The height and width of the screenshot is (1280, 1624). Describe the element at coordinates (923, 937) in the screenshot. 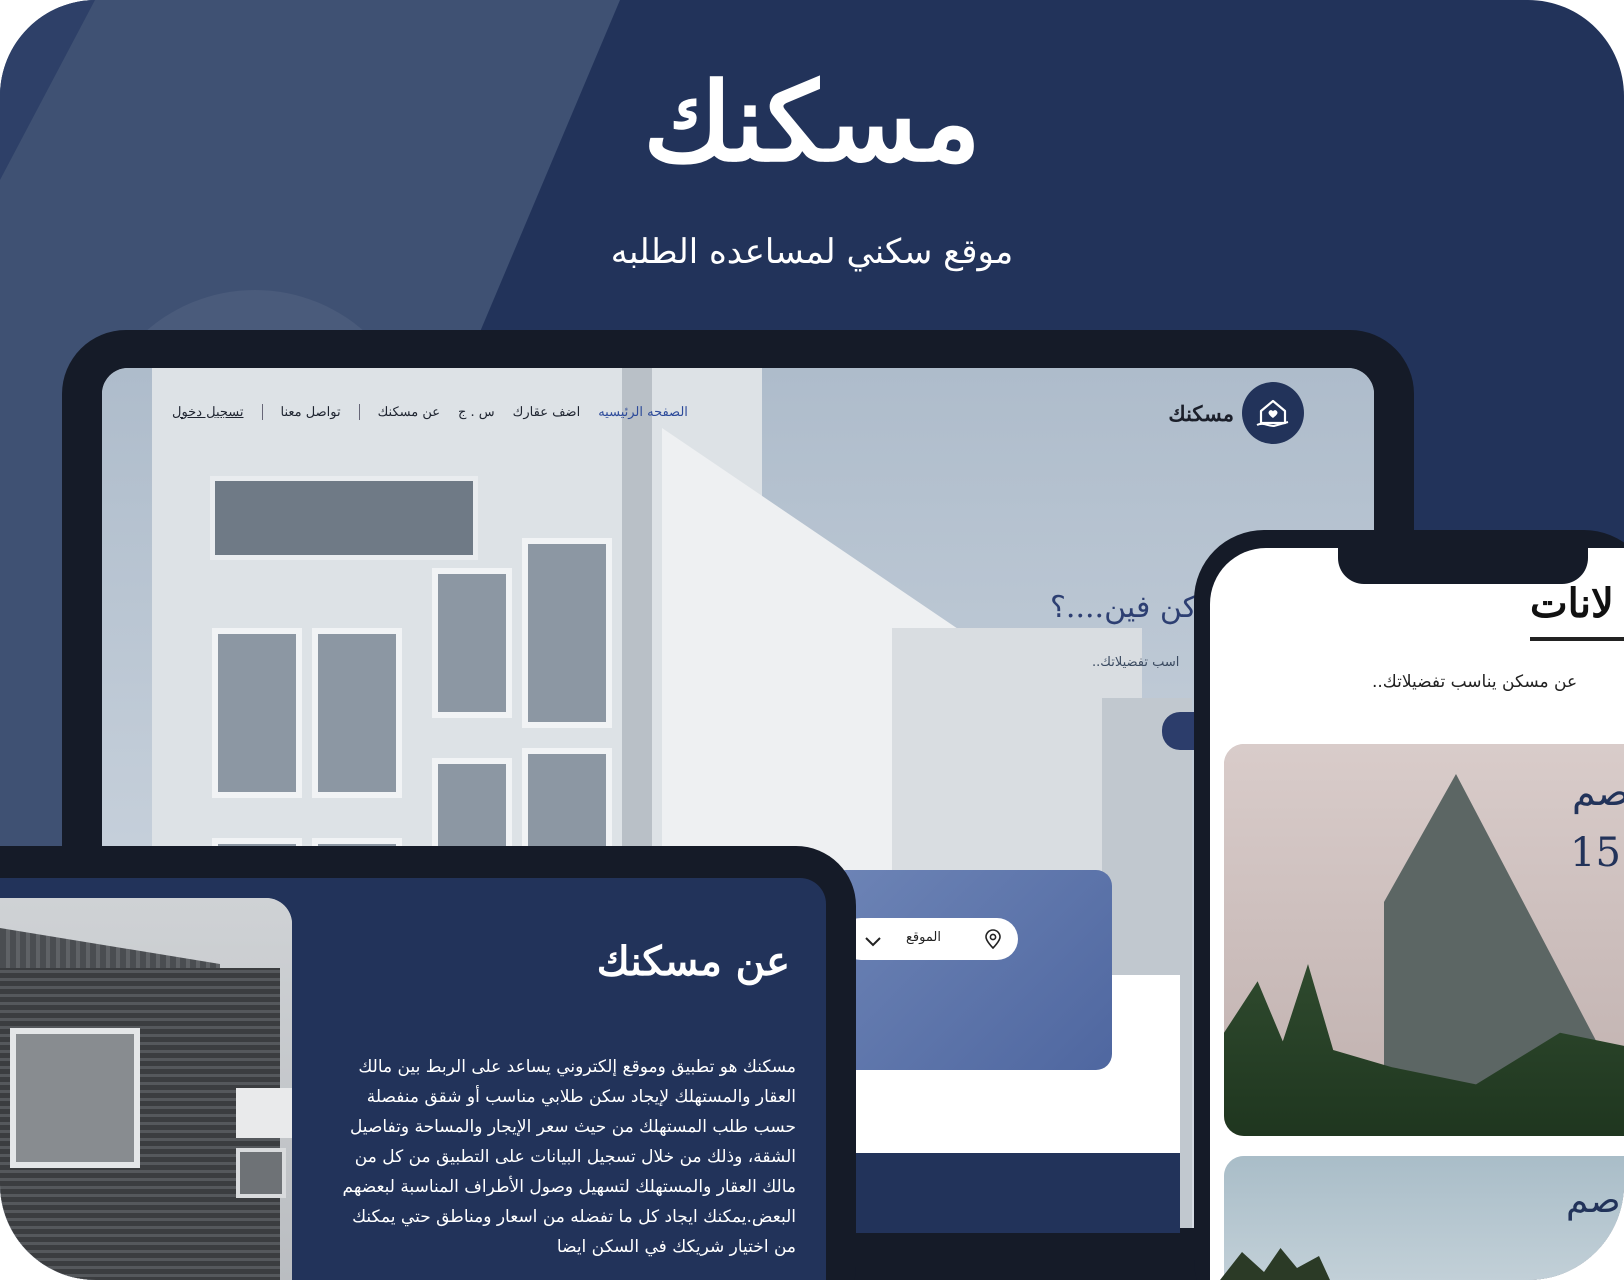

I see `location-label: الموقع` at that location.